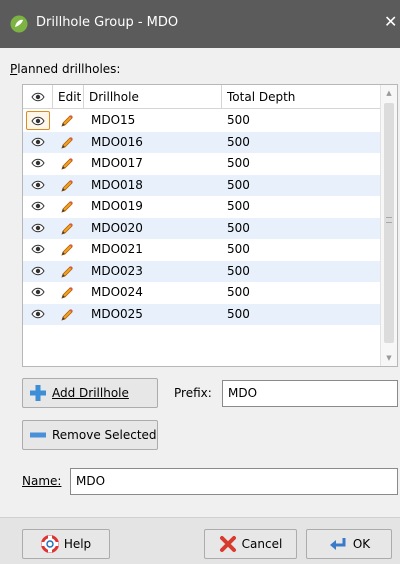  What do you see at coordinates (117, 163) in the screenshot?
I see `drillhole-name-cell: MDO017` at bounding box center [117, 163].